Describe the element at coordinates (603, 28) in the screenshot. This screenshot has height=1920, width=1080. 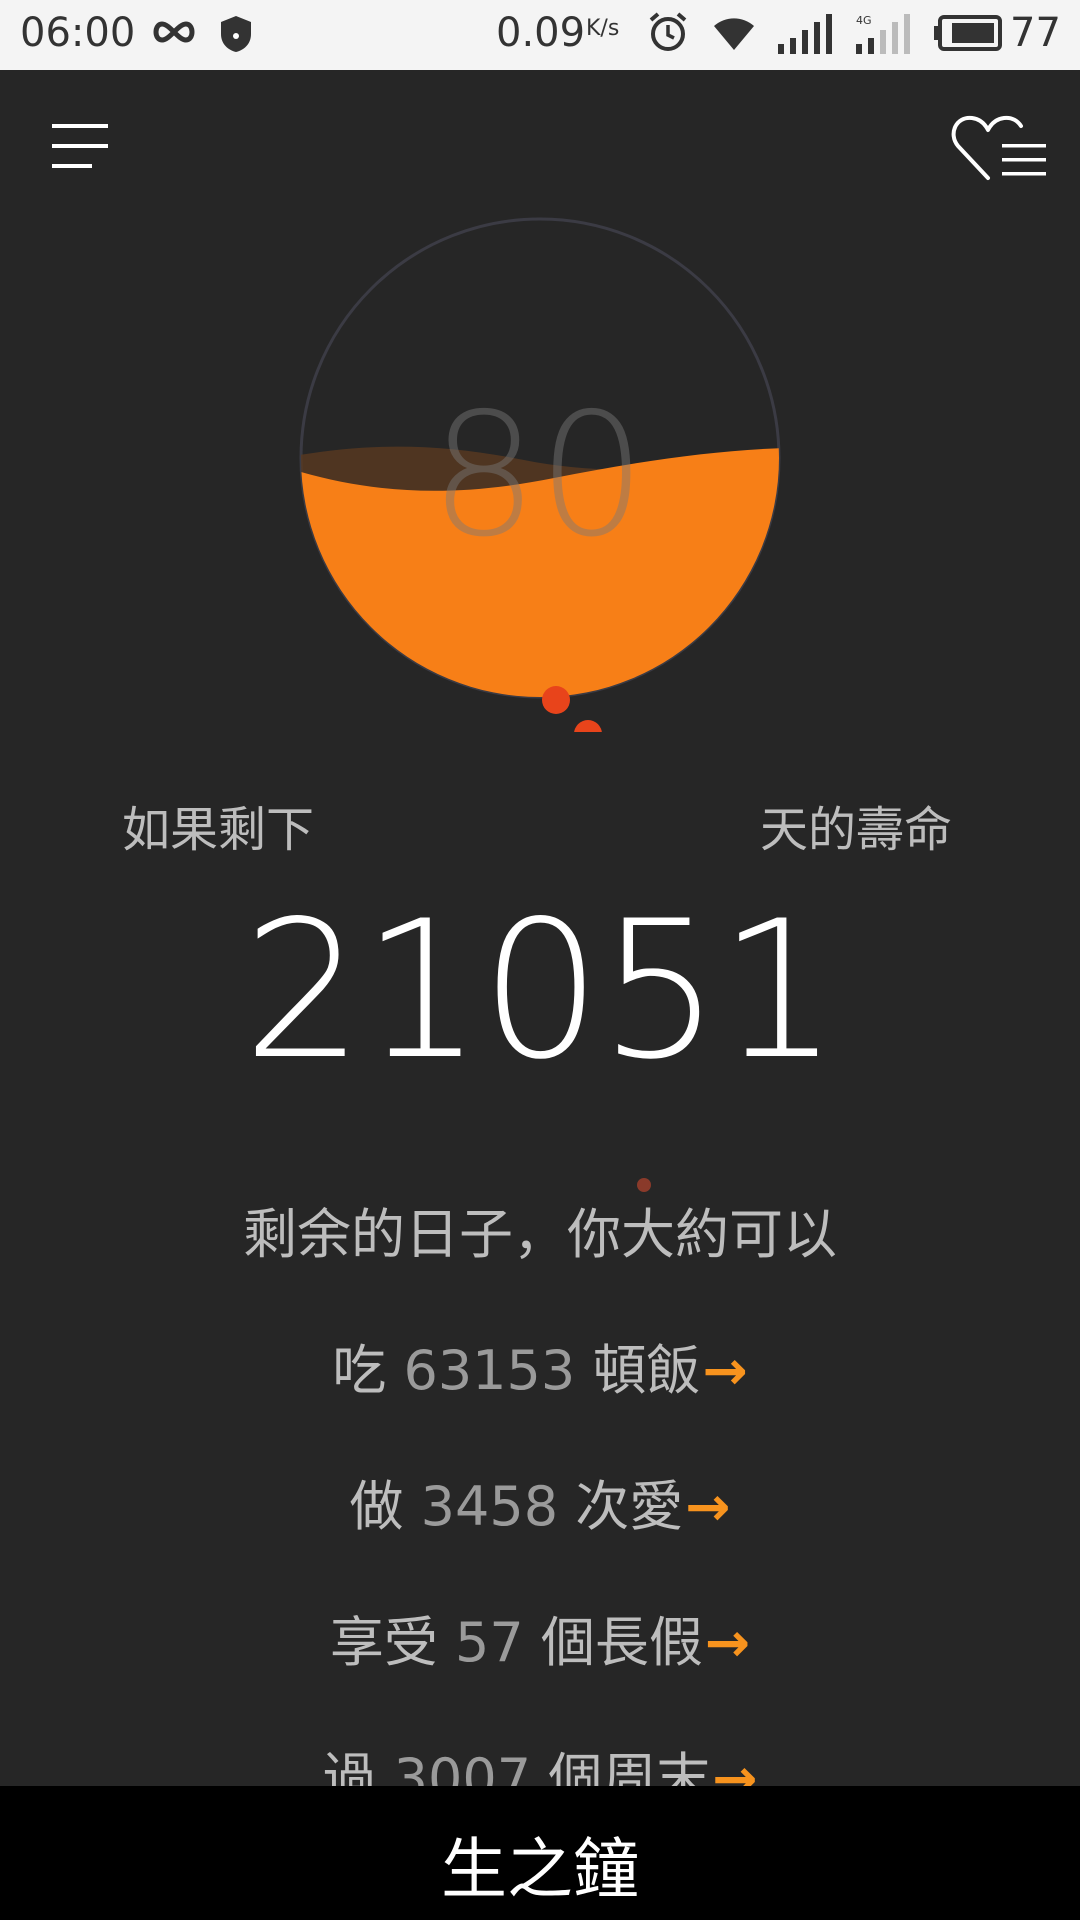
I see `network-speed-unit: K/s` at that location.